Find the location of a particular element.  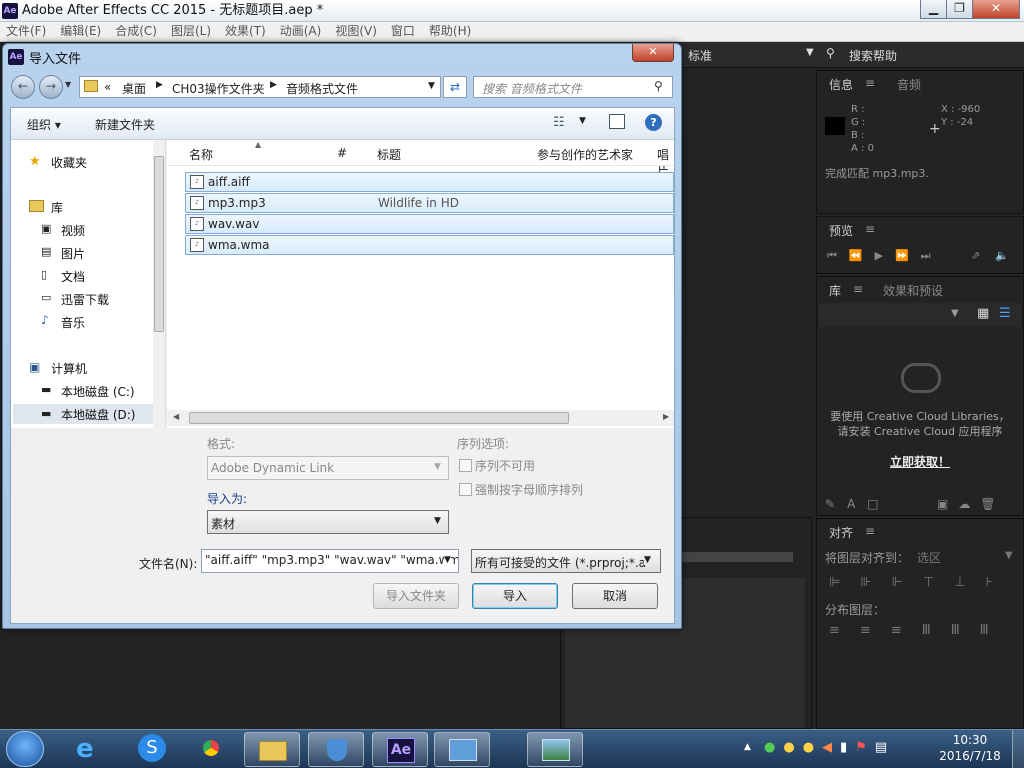

refresh-button: ⇄ is located at coordinates (455, 87).